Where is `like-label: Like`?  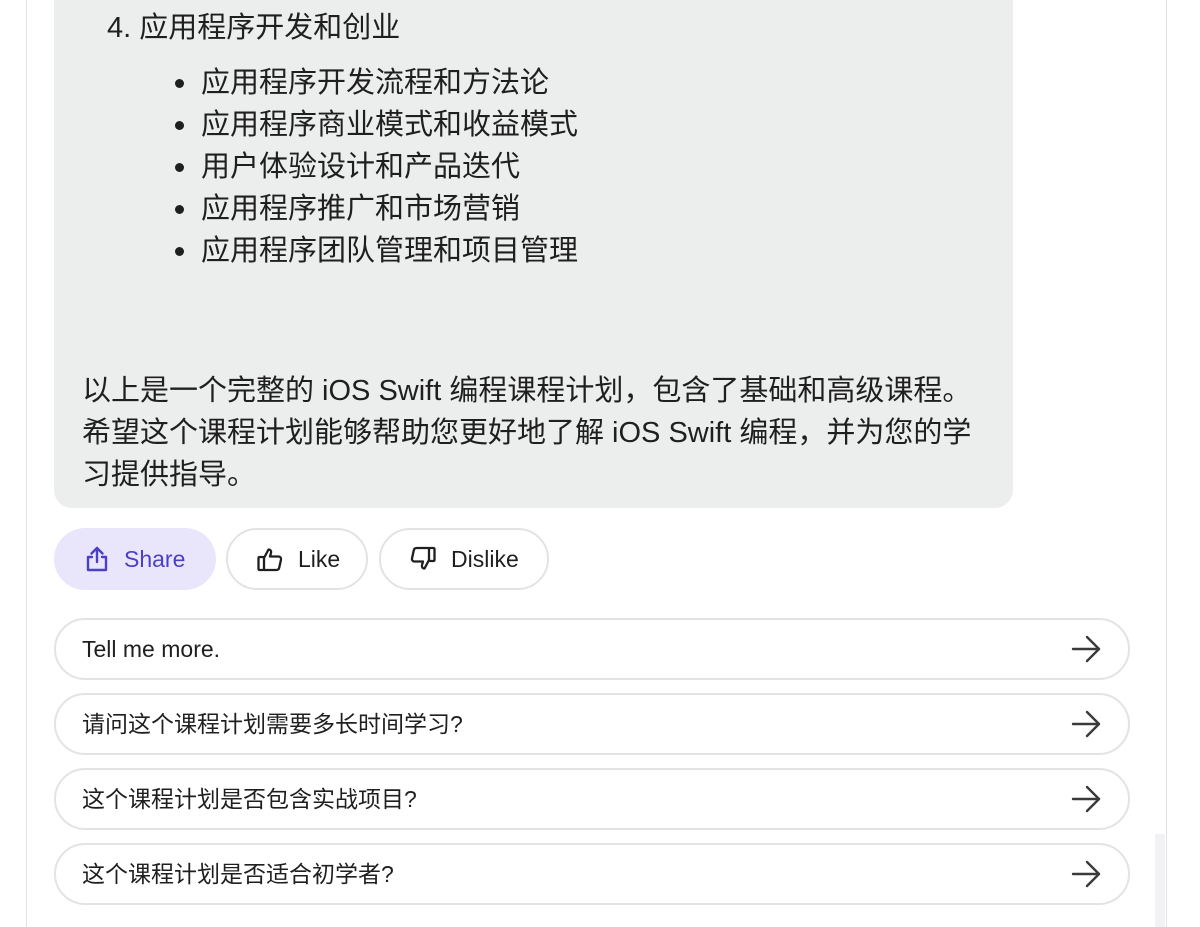
like-label: Like is located at coordinates (319, 558).